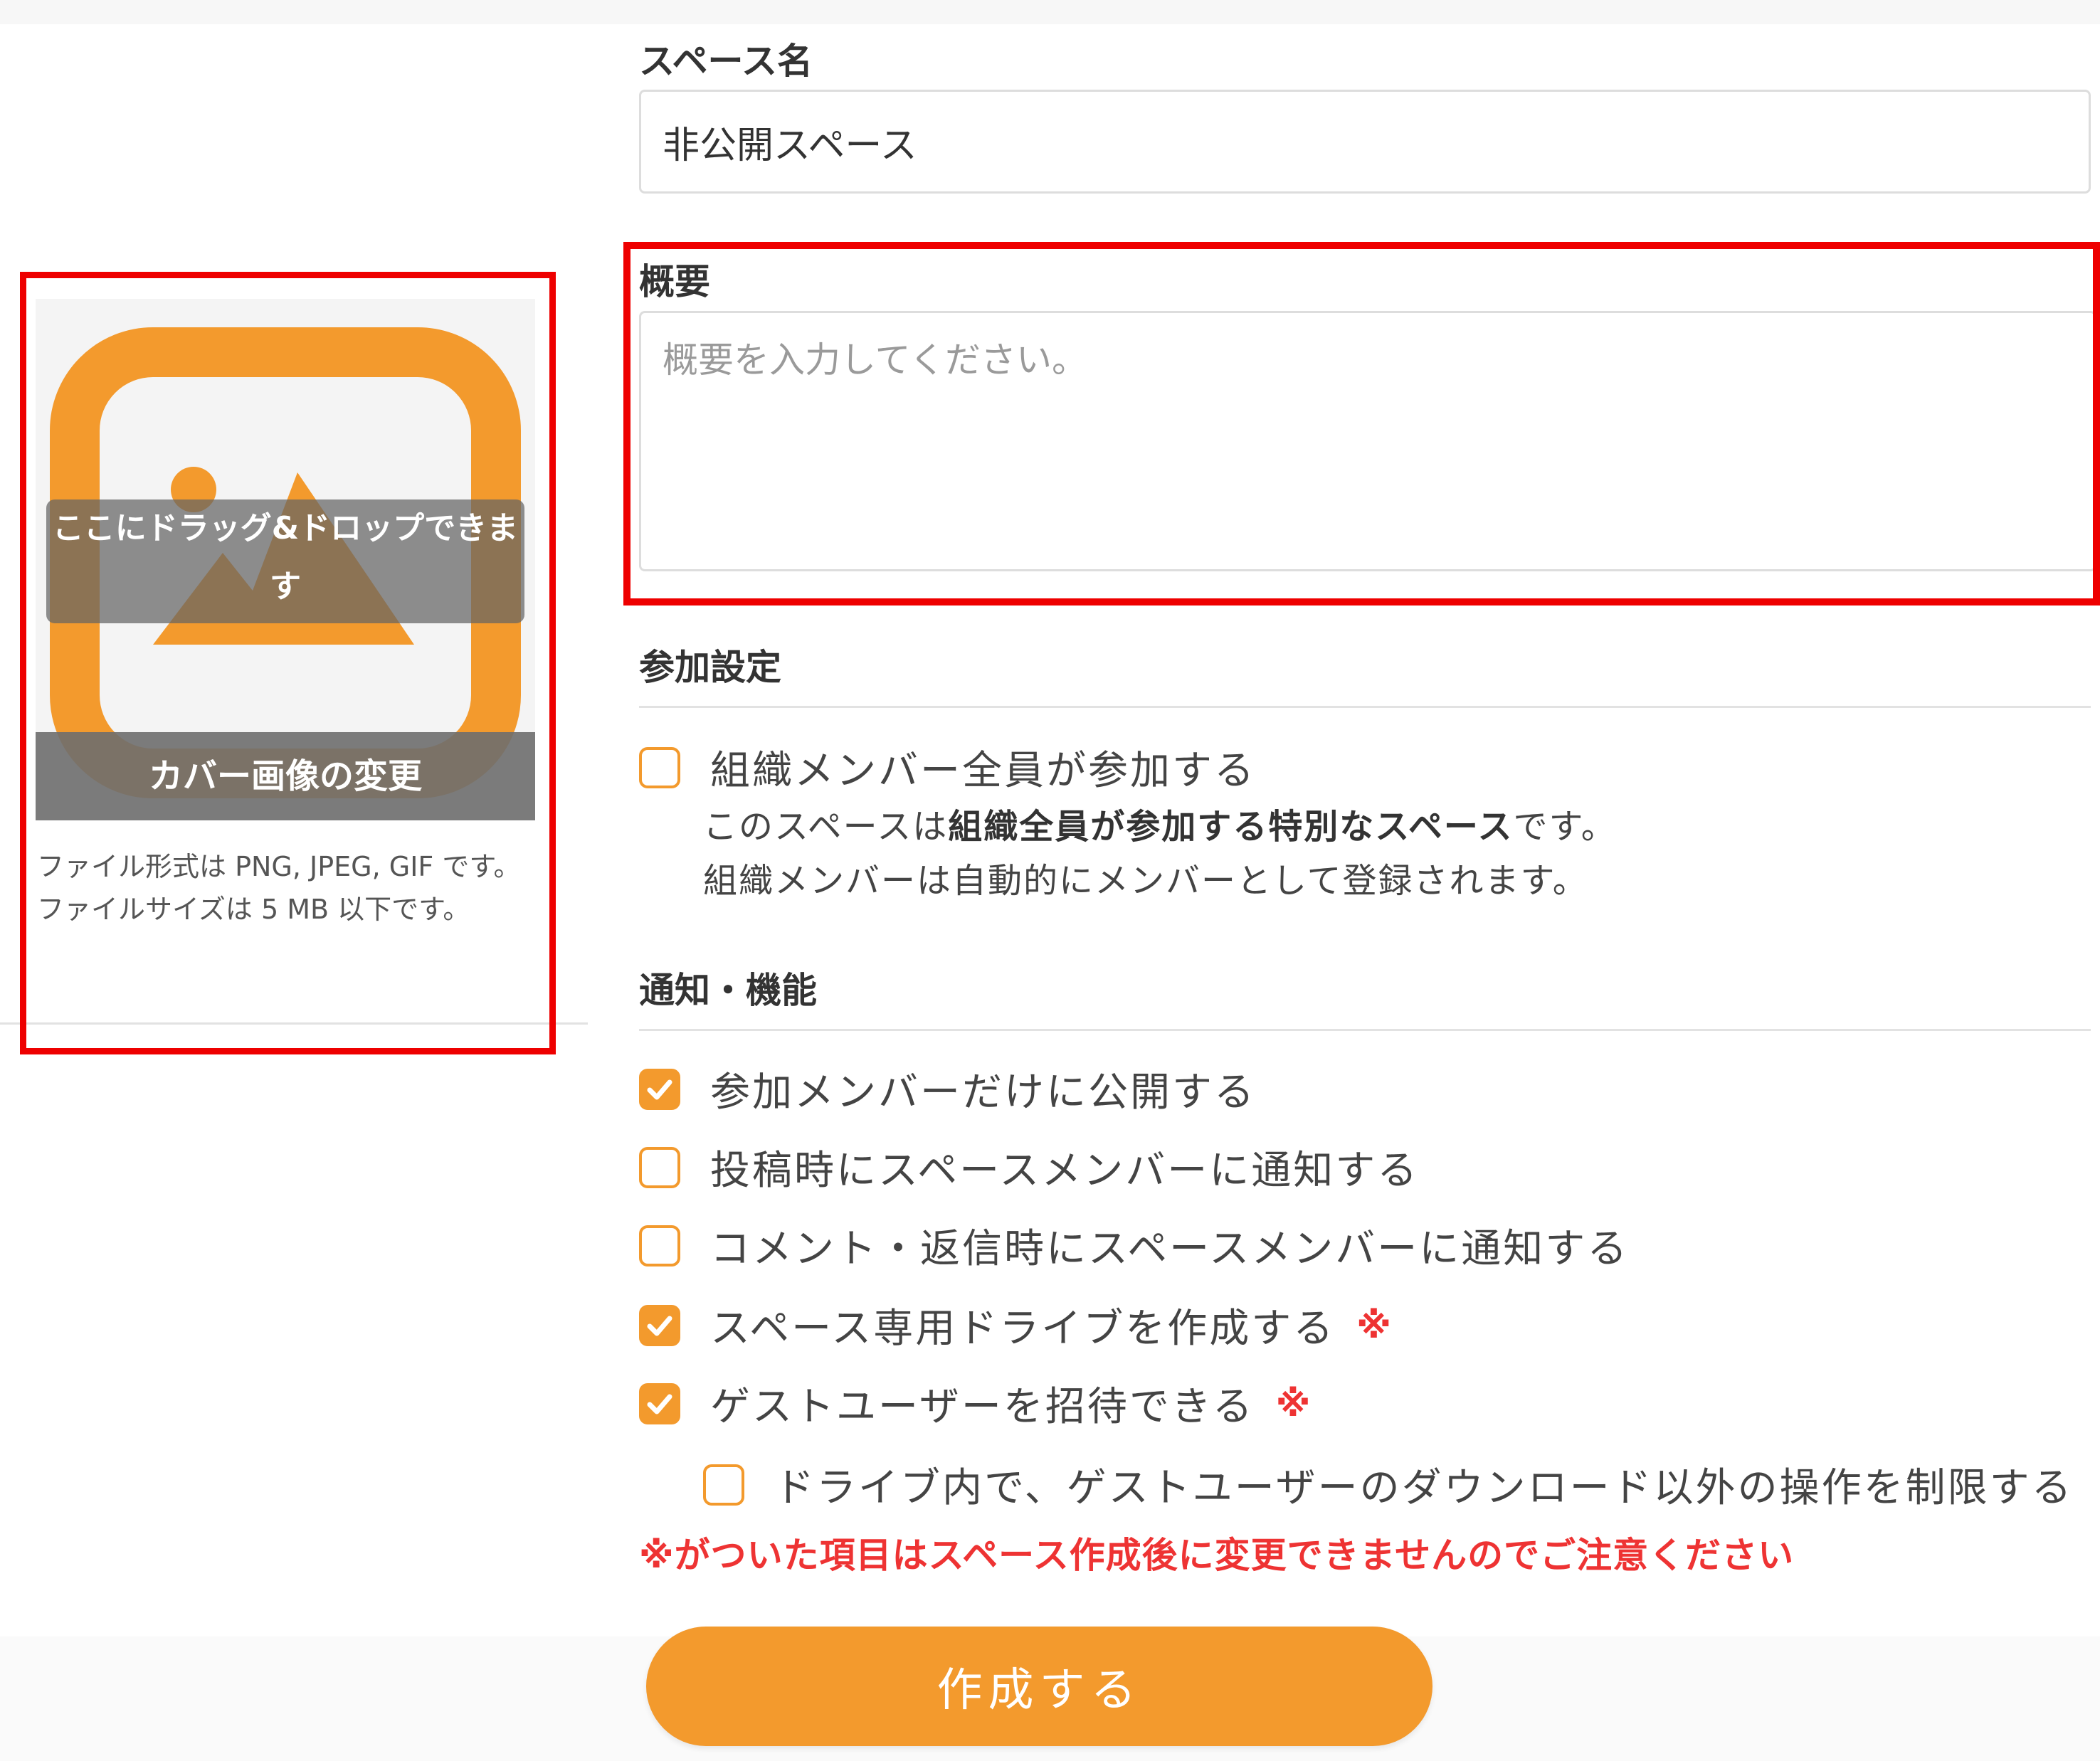 The image size is (2100, 1761). I want to click on checkbox-notify-post, so click(659, 1167).